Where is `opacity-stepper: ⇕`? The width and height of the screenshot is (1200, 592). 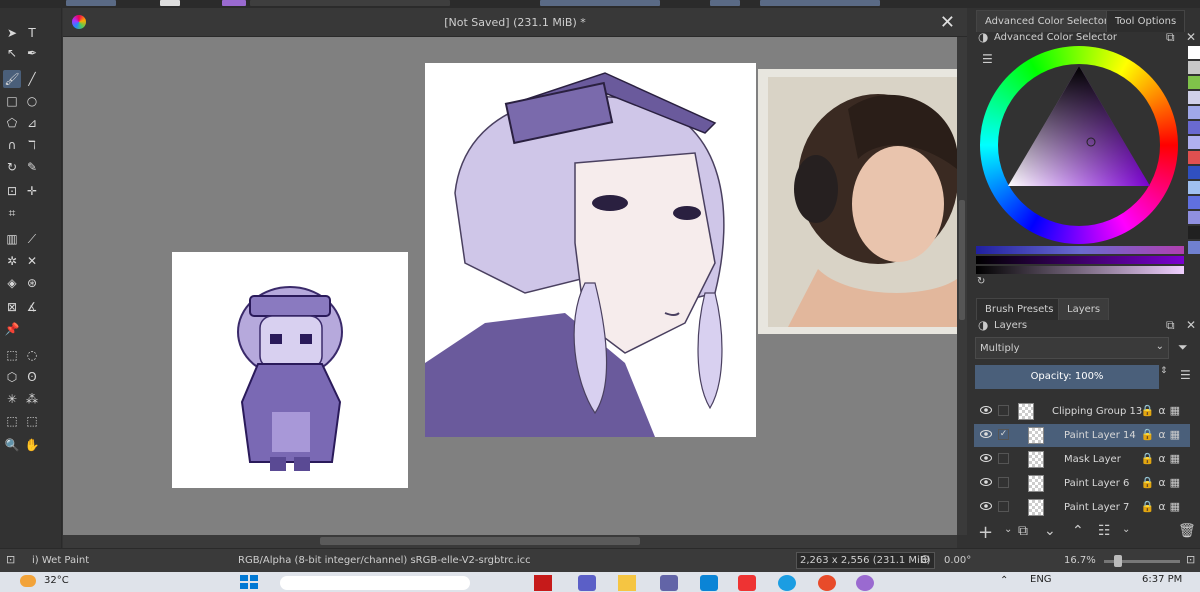 opacity-stepper: ⇕ is located at coordinates (1164, 371).